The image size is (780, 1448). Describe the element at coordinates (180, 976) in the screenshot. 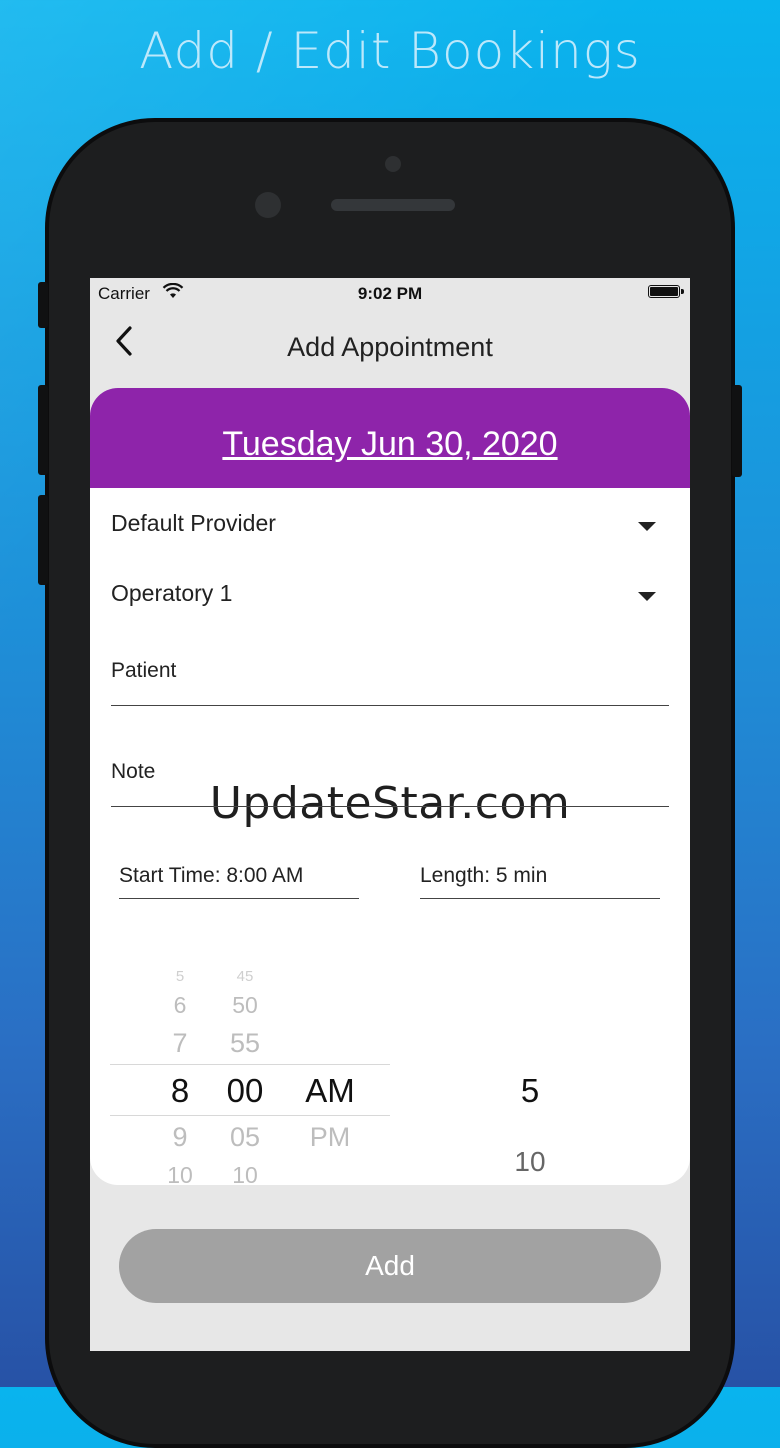

I see `picker-item: 5` at that location.